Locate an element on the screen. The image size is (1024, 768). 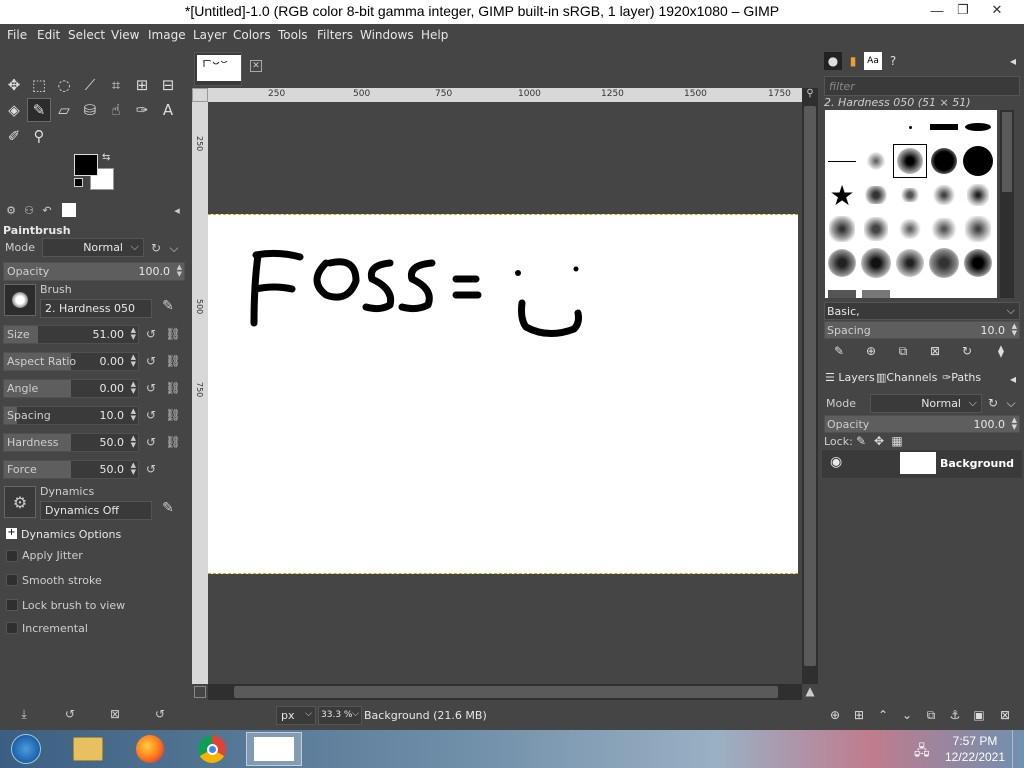
tab-channels: ▥Channels is located at coordinates (906, 379).